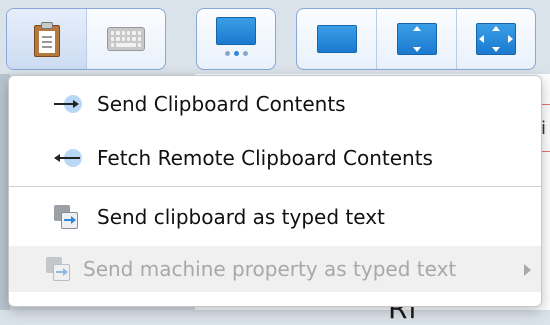  Describe the element at coordinates (527, 270) in the screenshot. I see `submenu-arrow-icon` at that location.